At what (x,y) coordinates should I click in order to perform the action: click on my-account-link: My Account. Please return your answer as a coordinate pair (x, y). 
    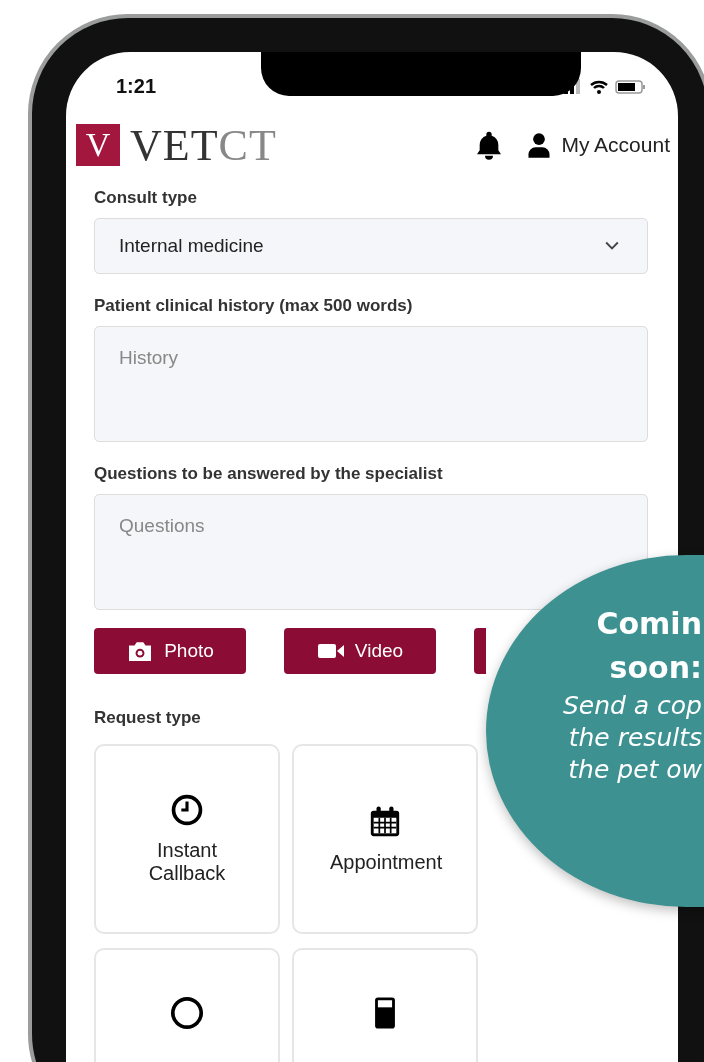
    Looking at the image, I should click on (597, 145).